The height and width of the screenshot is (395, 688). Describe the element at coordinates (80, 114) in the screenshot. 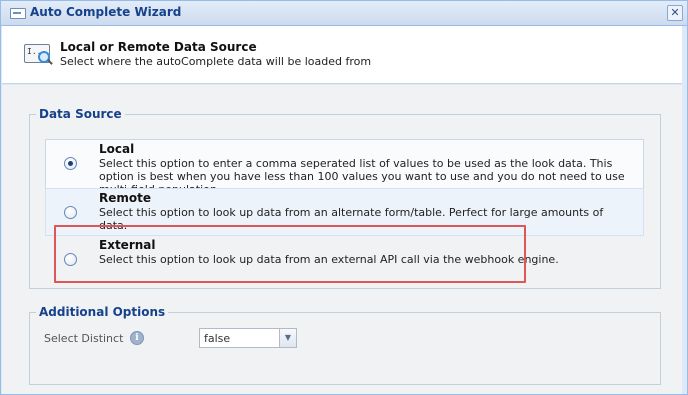

I see `data-source-legend: Data Source` at that location.